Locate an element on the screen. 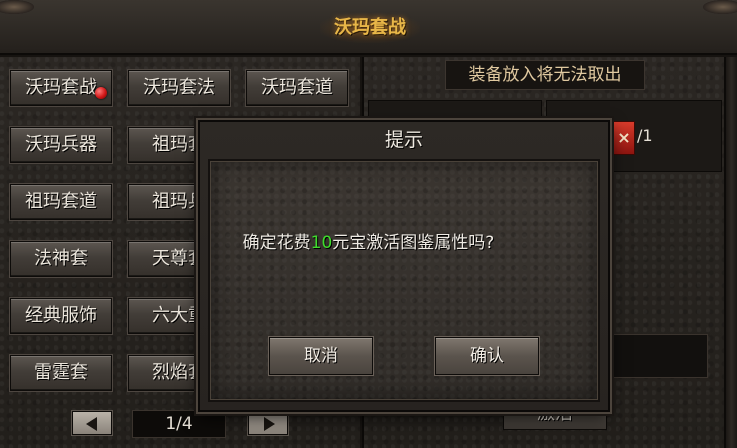  set-button-woma-weapon: 沃玛兵器 is located at coordinates (61, 145).